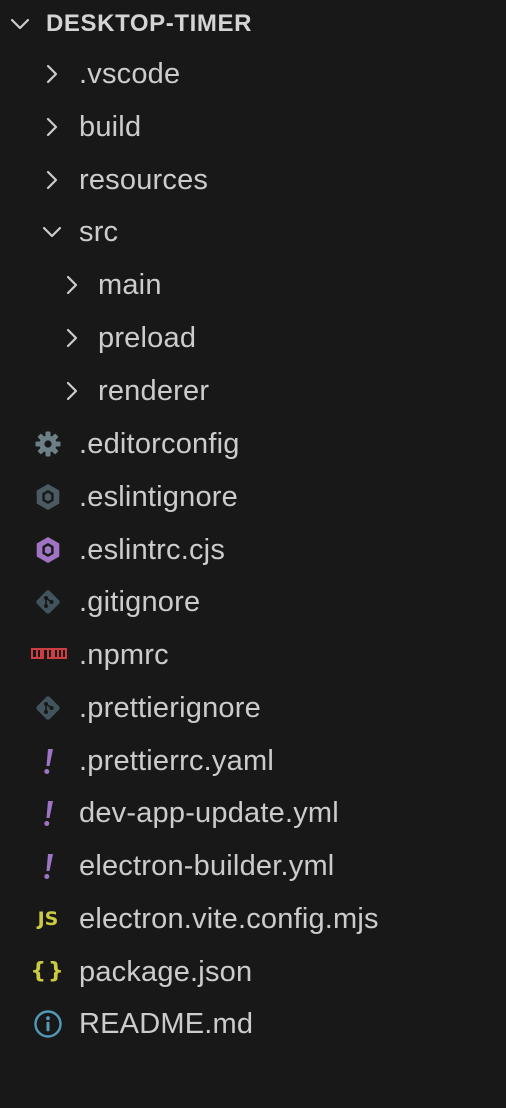 The height and width of the screenshot is (1108, 506). I want to click on file-label: .npmrc, so click(124, 654).